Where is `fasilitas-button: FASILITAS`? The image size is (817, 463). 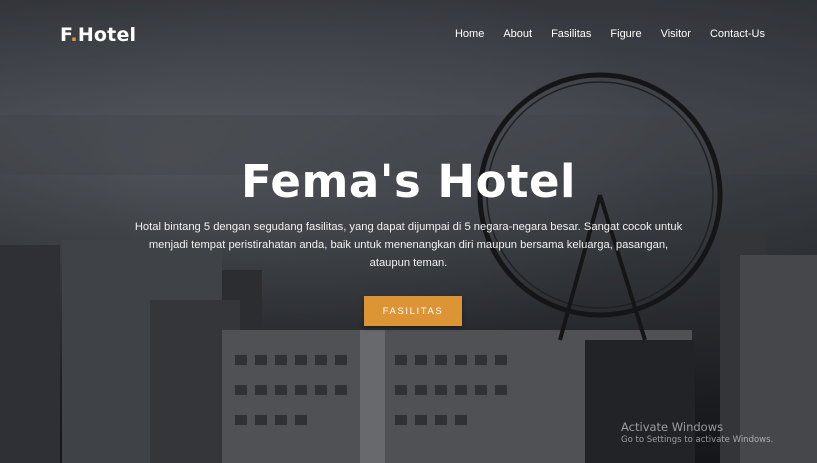 fasilitas-button: FASILITAS is located at coordinates (413, 311).